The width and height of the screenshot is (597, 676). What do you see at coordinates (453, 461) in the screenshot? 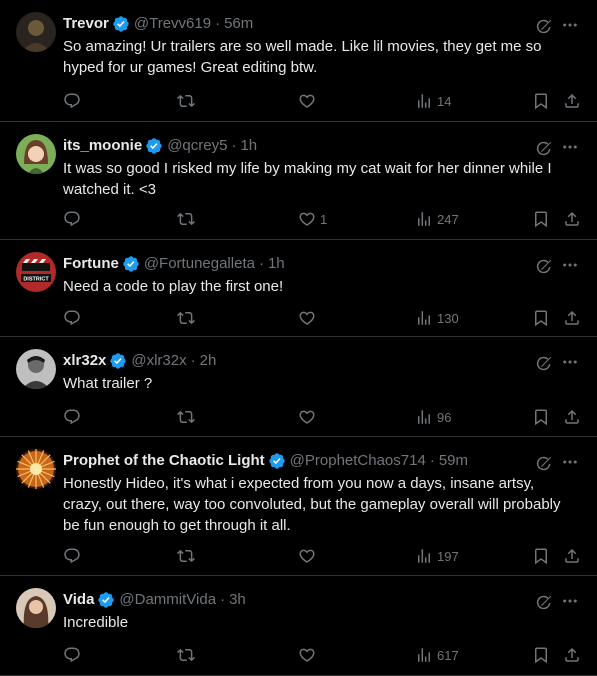
I see `timestamp: 59m` at bounding box center [453, 461].